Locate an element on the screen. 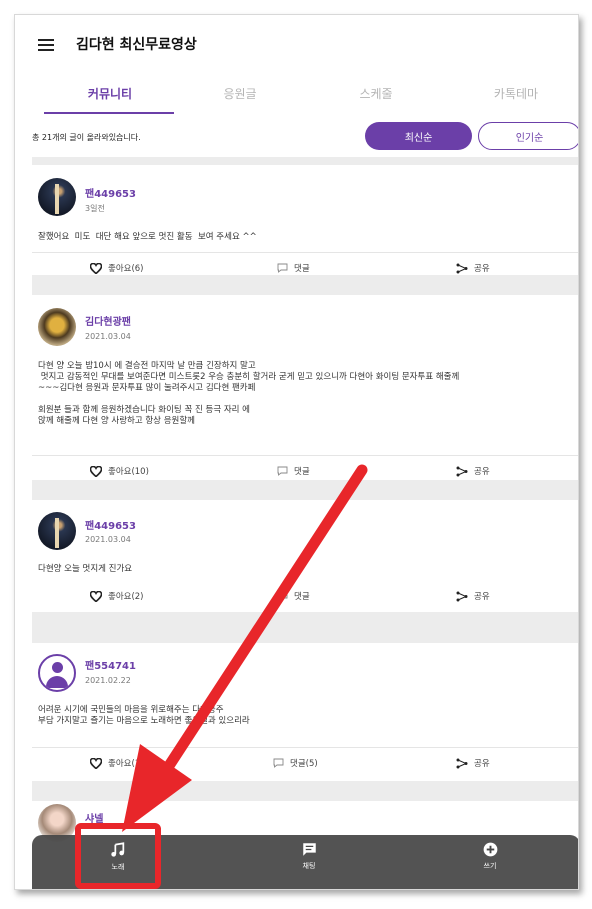  tab-cheer-posts: 응원글 is located at coordinates (240, 93).